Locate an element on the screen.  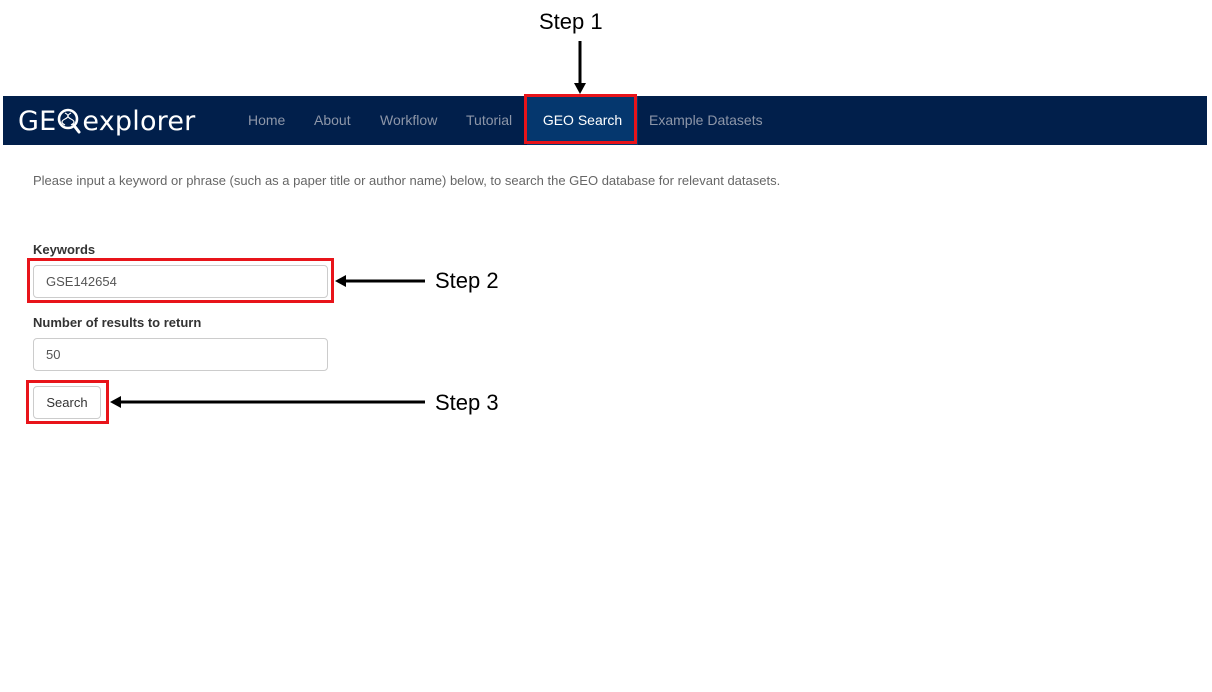
step2-arrow-icon is located at coordinates (380, 281).